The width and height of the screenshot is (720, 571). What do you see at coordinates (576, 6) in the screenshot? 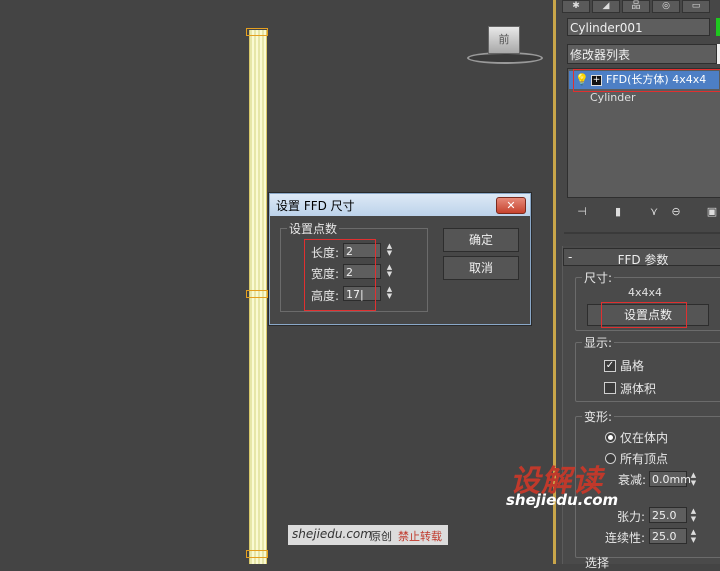
I see `create-tab-icon: ✱` at bounding box center [576, 6].